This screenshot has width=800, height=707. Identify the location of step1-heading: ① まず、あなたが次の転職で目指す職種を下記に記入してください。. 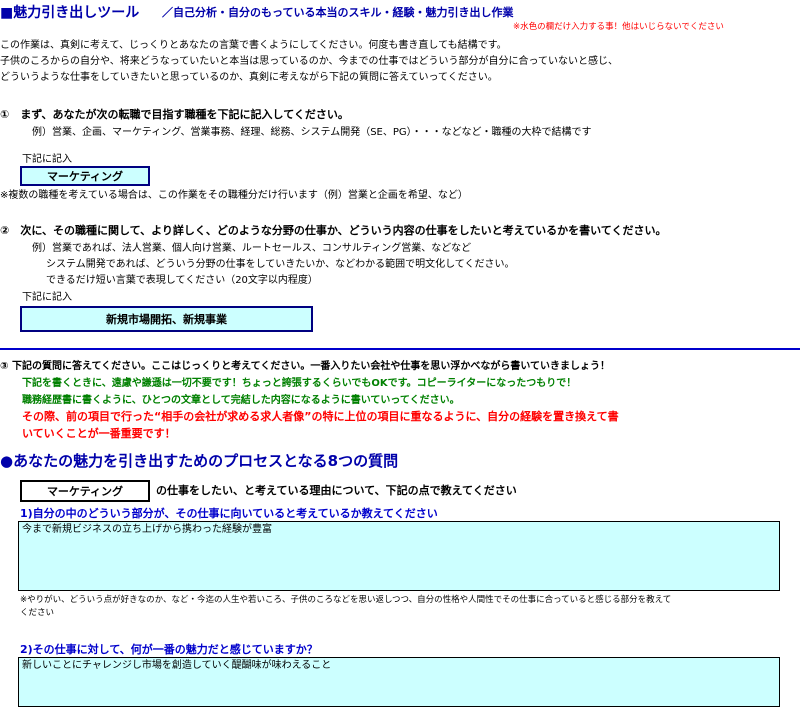
(174, 114).